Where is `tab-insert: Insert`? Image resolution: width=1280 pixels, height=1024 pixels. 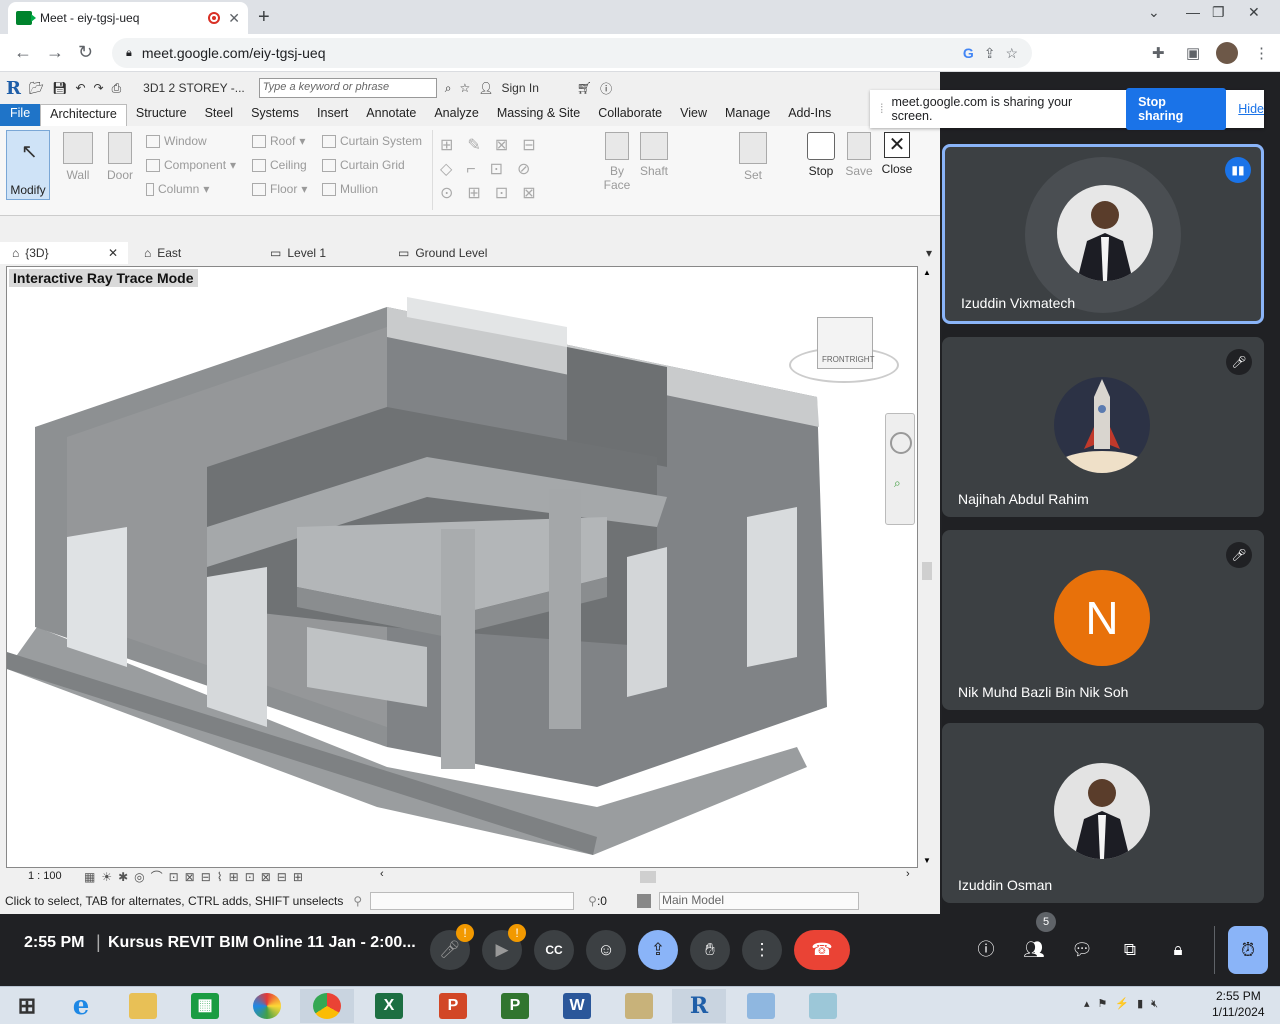 tab-insert: Insert is located at coordinates (332, 115).